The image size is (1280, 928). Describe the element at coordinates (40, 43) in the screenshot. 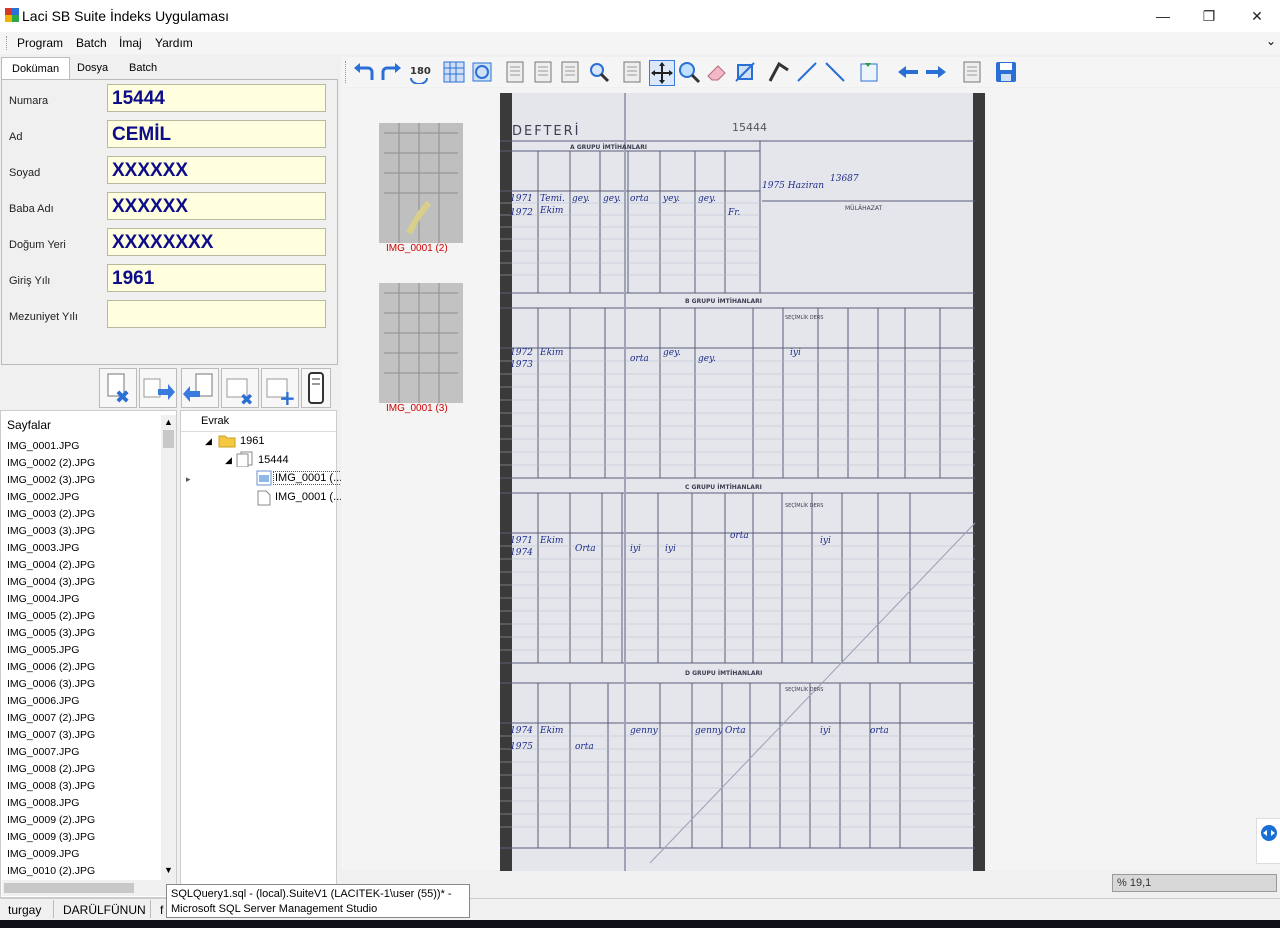

I see `menu-program: Program` at that location.